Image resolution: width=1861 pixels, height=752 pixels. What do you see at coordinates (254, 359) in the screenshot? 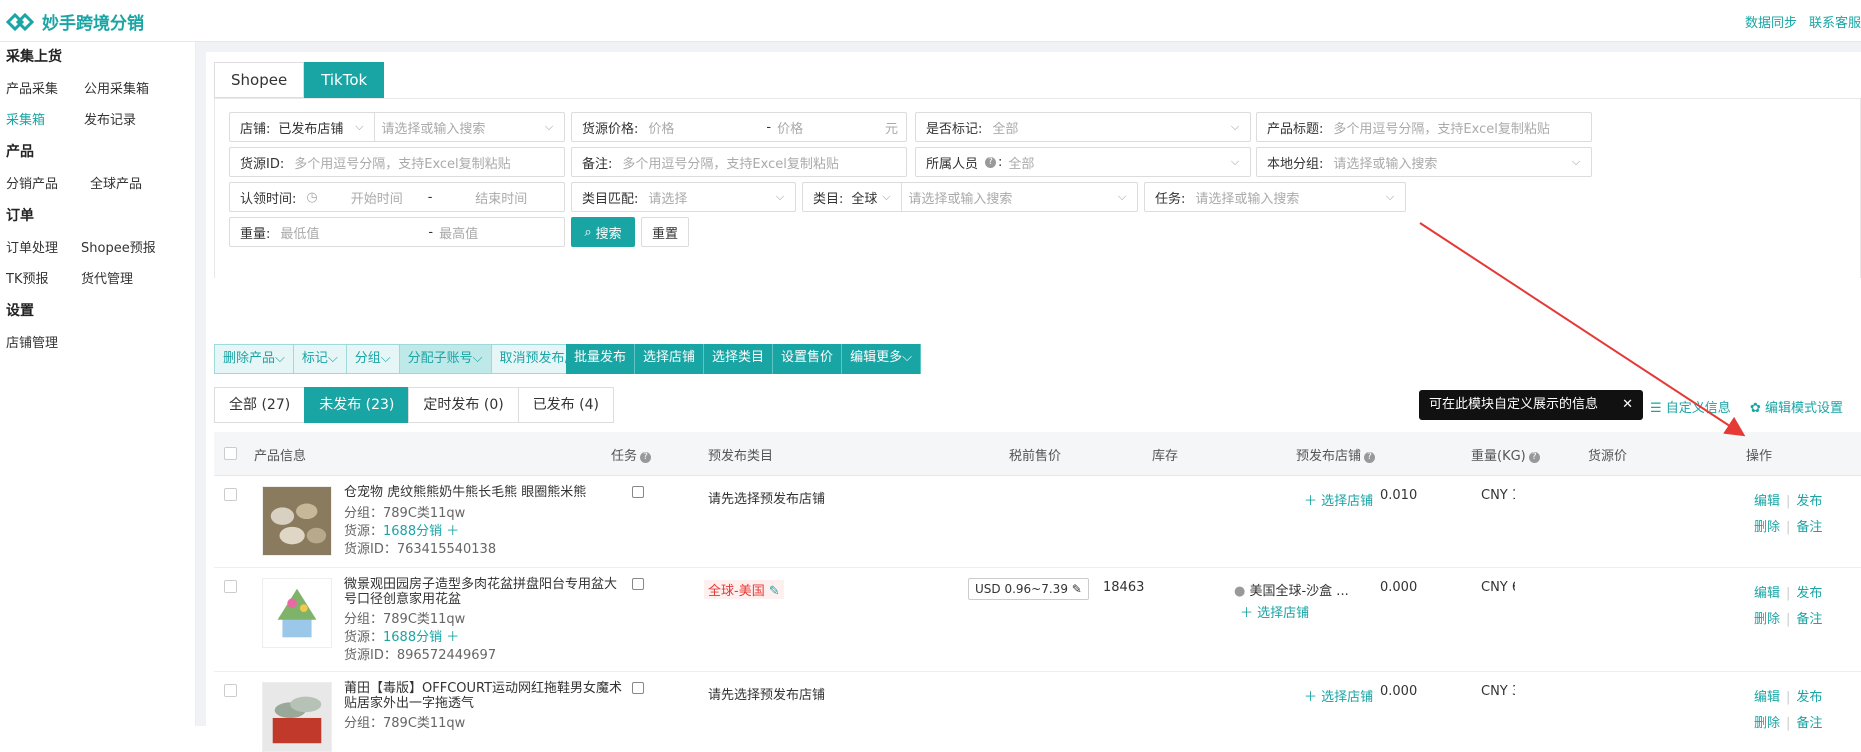
I see `delete-products-button: 删除产品⌵` at bounding box center [254, 359].